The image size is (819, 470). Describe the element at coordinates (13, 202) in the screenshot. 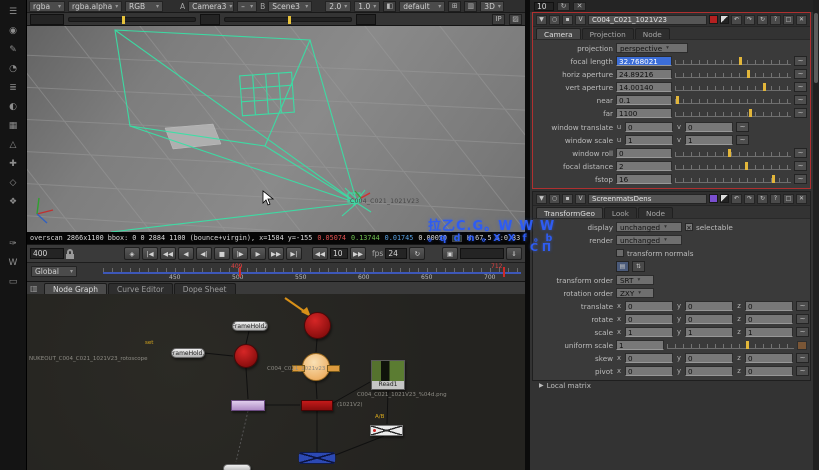

I see `views-icon: ❖` at that location.